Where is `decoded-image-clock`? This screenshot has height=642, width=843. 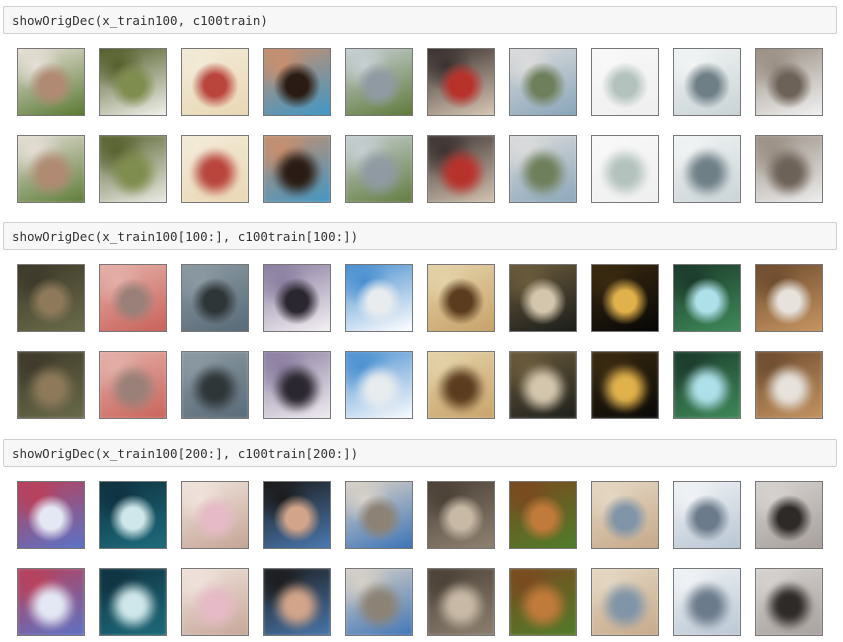
decoded-image-clock is located at coordinates (379, 385).